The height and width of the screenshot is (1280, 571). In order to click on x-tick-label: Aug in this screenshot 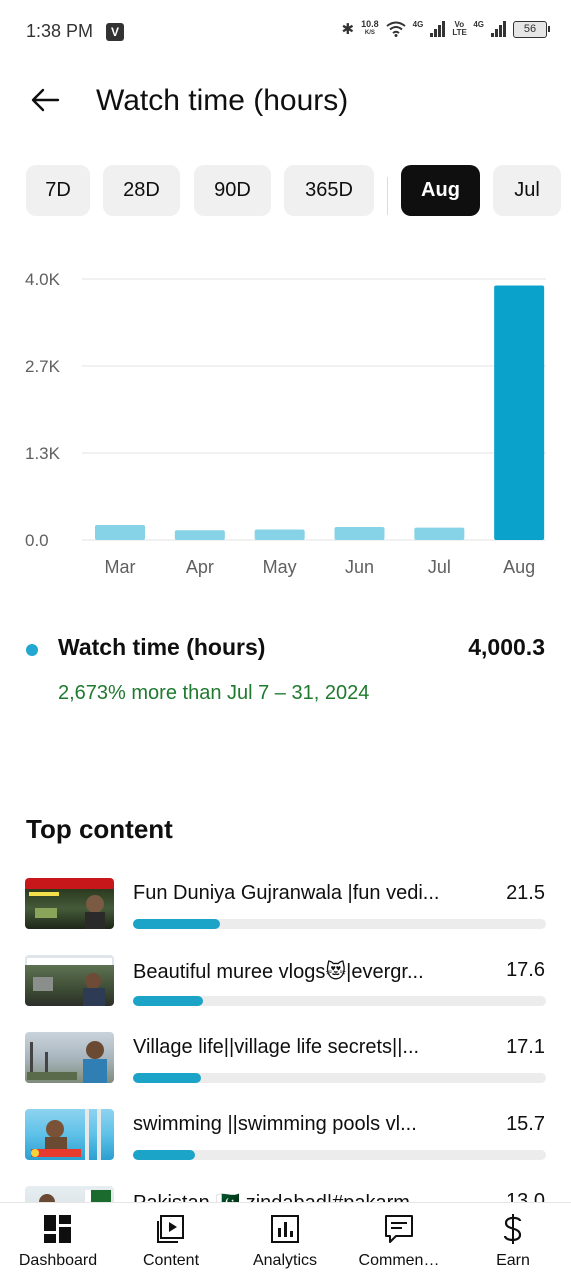, I will do `click(519, 567)`.